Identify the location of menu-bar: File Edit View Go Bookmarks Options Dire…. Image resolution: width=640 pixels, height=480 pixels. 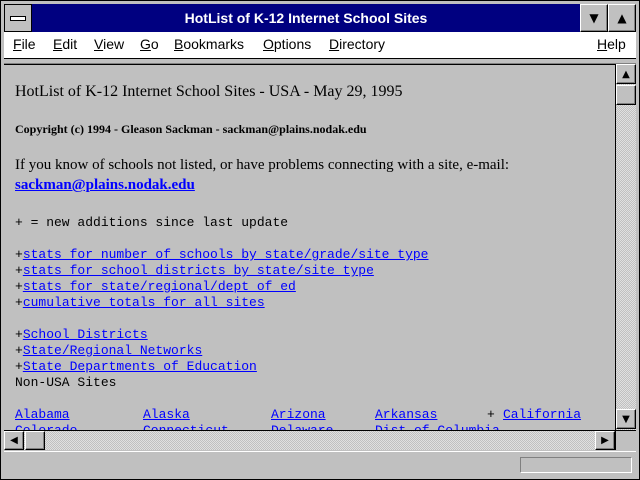
(320, 45).